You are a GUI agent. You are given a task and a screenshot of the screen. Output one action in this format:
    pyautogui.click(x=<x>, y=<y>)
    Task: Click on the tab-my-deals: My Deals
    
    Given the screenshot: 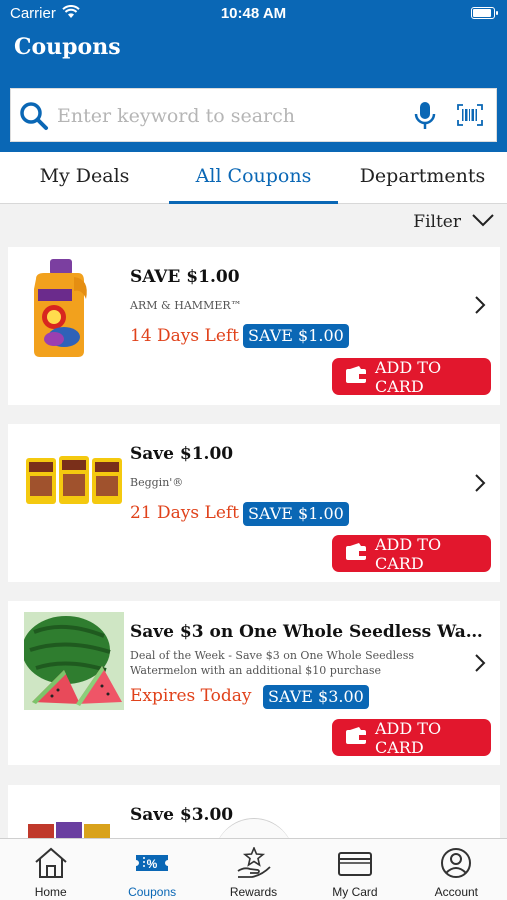 What is the action you would take?
    pyautogui.click(x=84, y=177)
    